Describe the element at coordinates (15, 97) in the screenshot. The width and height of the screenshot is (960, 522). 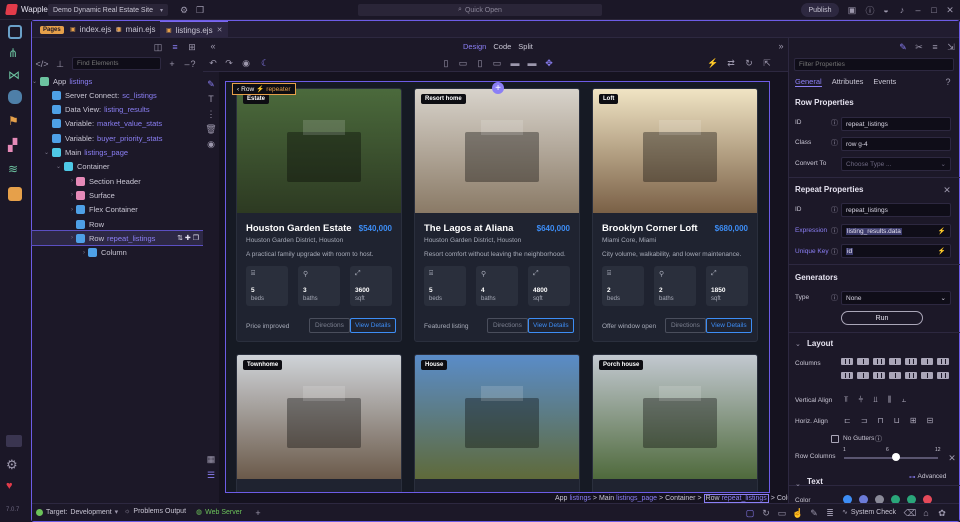
I see `database-icon` at that location.